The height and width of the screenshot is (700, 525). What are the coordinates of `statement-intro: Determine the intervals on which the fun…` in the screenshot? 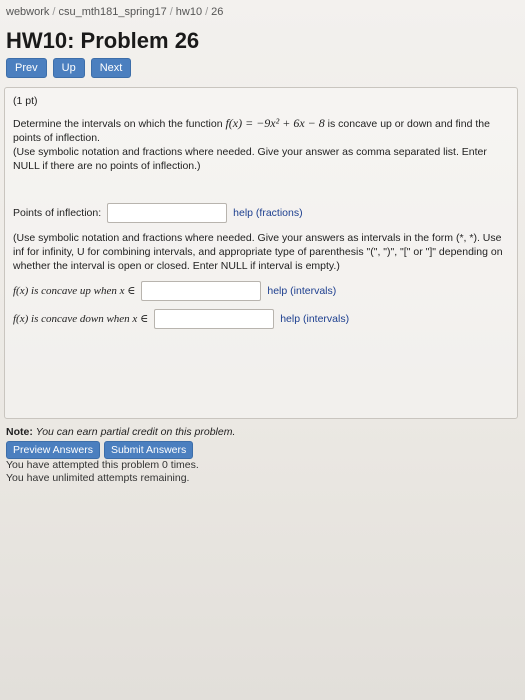 It's located at (119, 124).